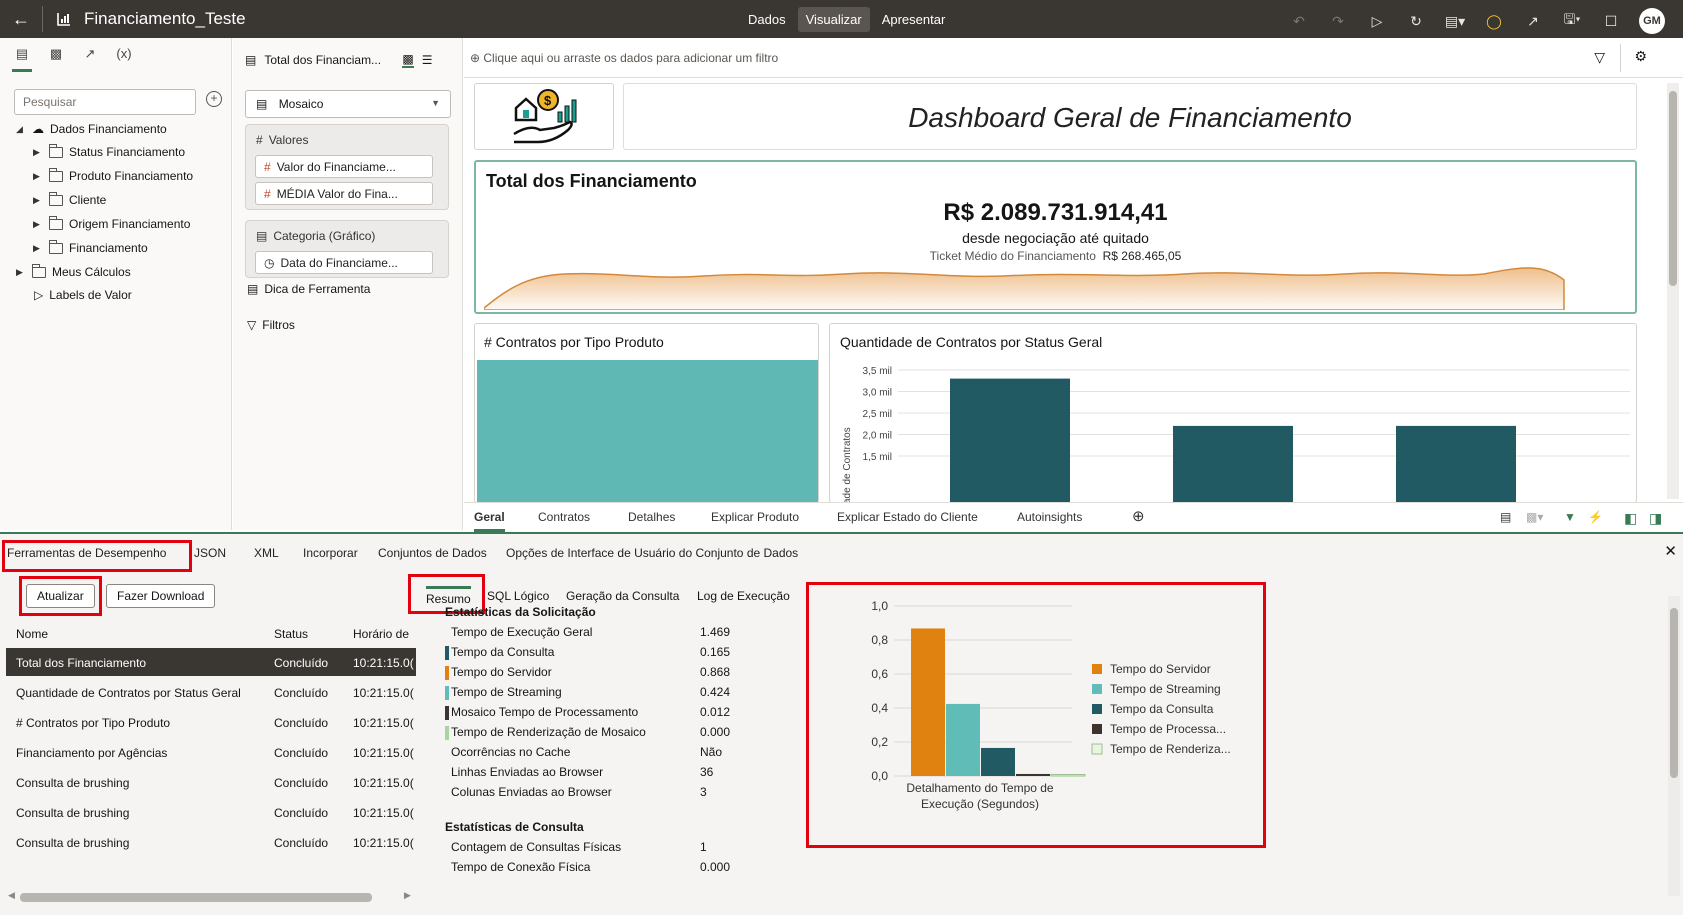 The image size is (1683, 915). Describe the element at coordinates (111, 223) in the screenshot. I see `tree-folder: ▶ Origem Financiamento` at that location.